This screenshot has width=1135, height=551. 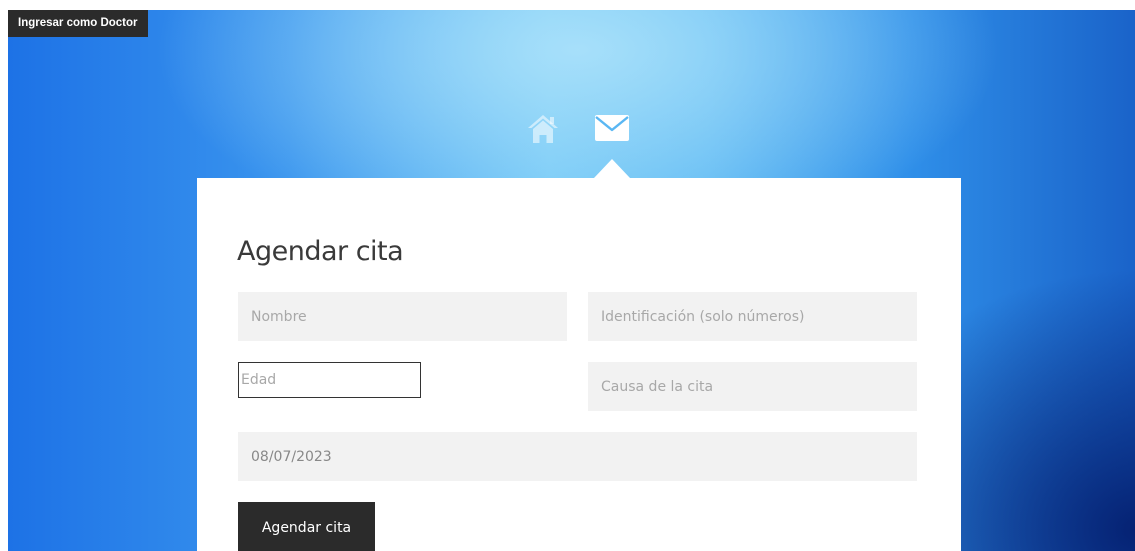 What do you see at coordinates (752, 316) in the screenshot?
I see `identificacion-input` at bounding box center [752, 316].